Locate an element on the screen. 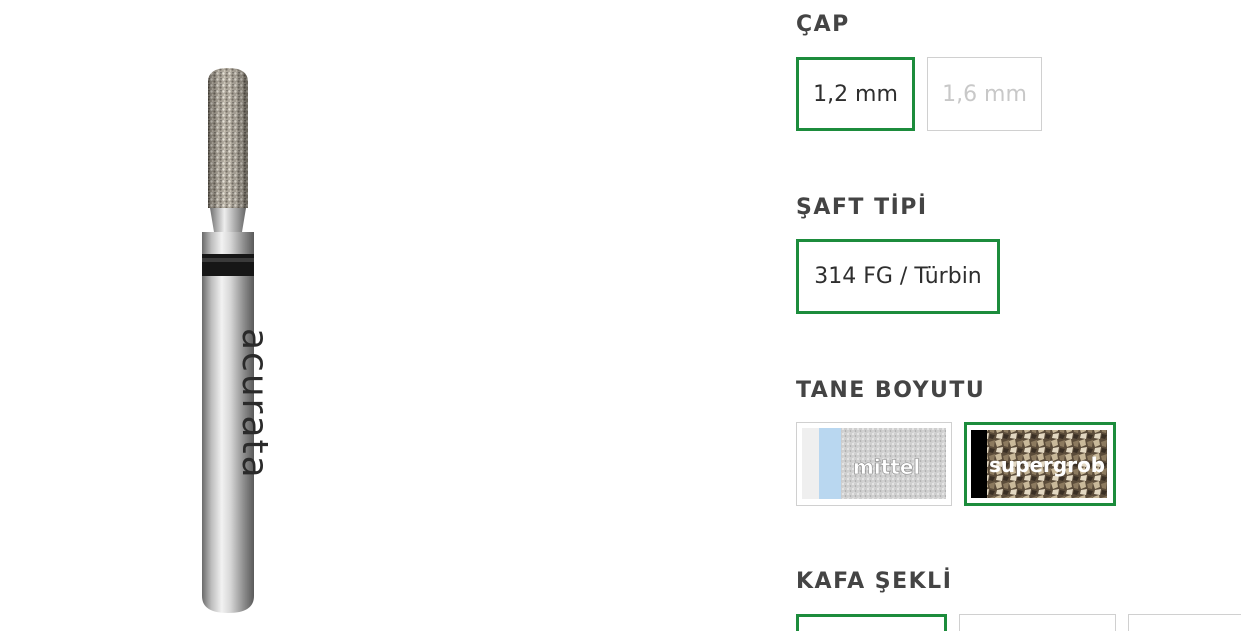 The width and height of the screenshot is (1241, 631). cap-label: ÇAP is located at coordinates (823, 24).